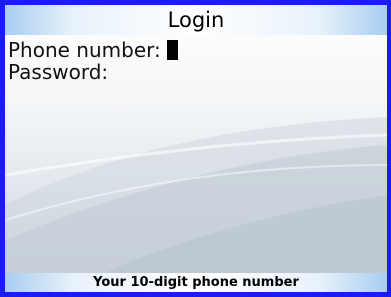  I want to click on text-cursor, so click(172, 50).